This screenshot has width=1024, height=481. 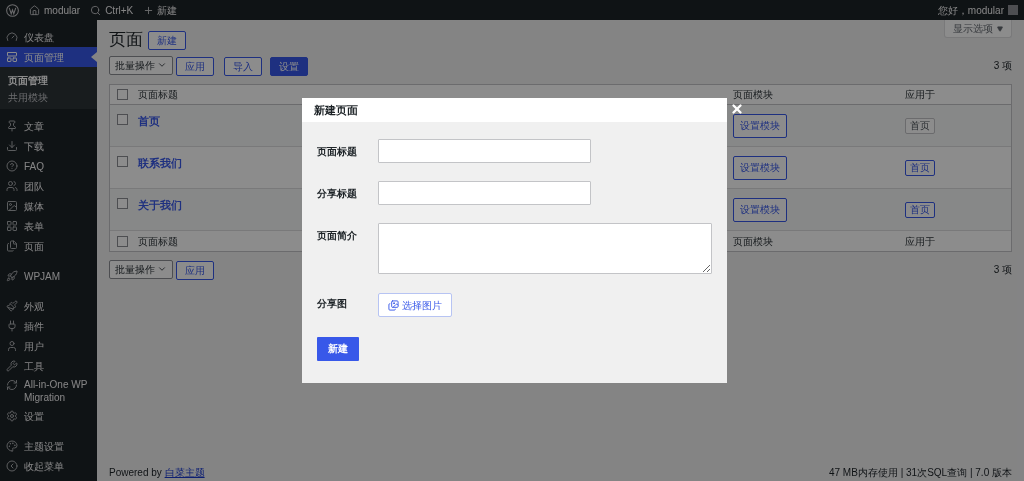 I want to click on sidebar-item: 外观, so click(x=48, y=306).